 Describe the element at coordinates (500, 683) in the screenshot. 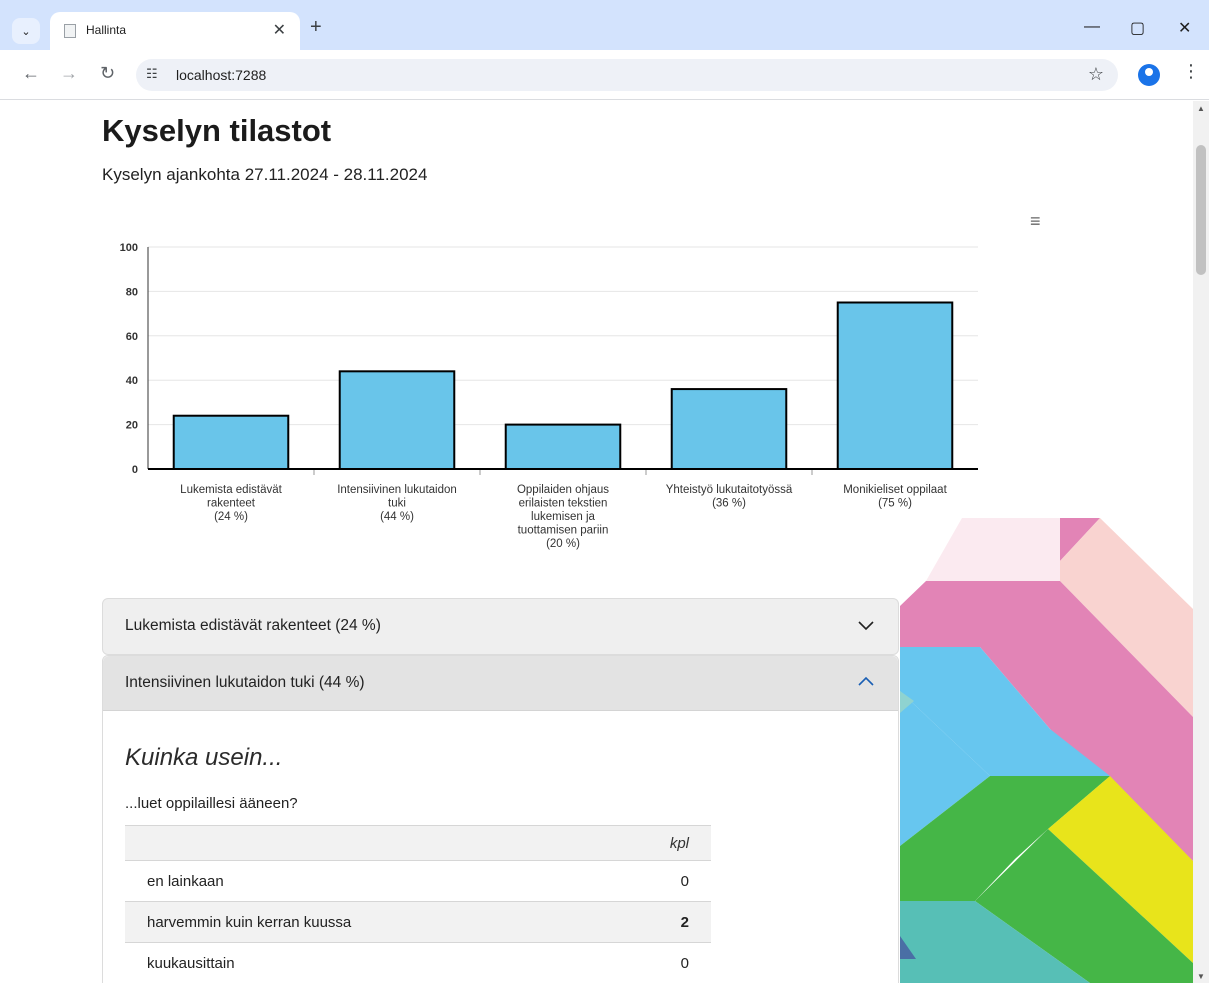

I see `accordion-header: Intensiivinen lukutaidon tuki (44 %)` at that location.